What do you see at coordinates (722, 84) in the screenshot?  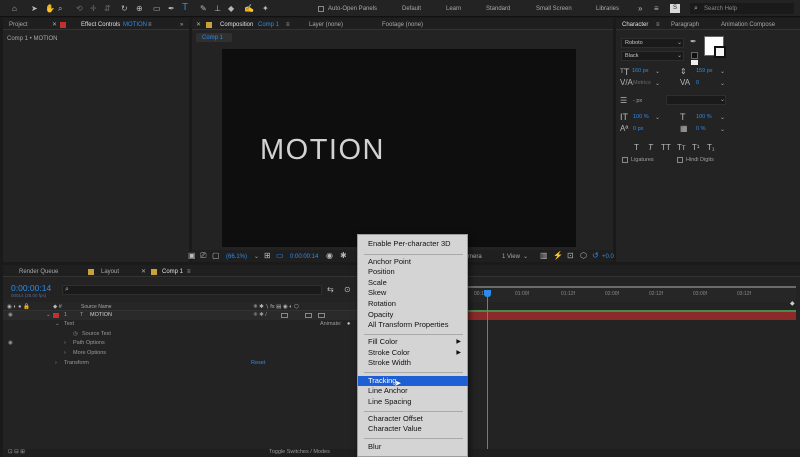 I see `tracking-chevron-icon: ⌄` at bounding box center [722, 84].